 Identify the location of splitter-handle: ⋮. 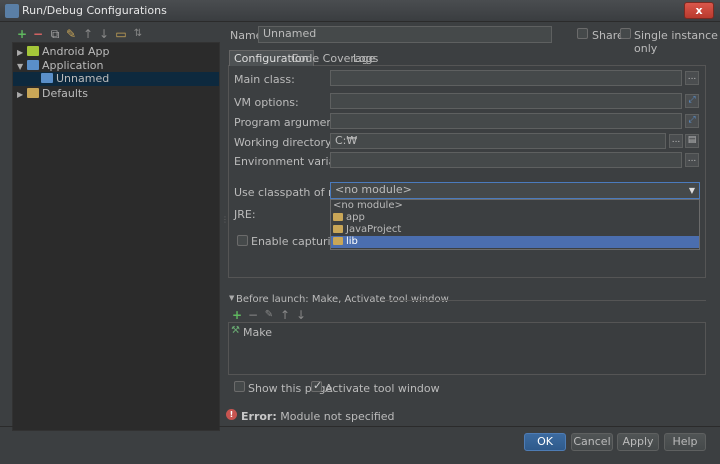
(225, 222).